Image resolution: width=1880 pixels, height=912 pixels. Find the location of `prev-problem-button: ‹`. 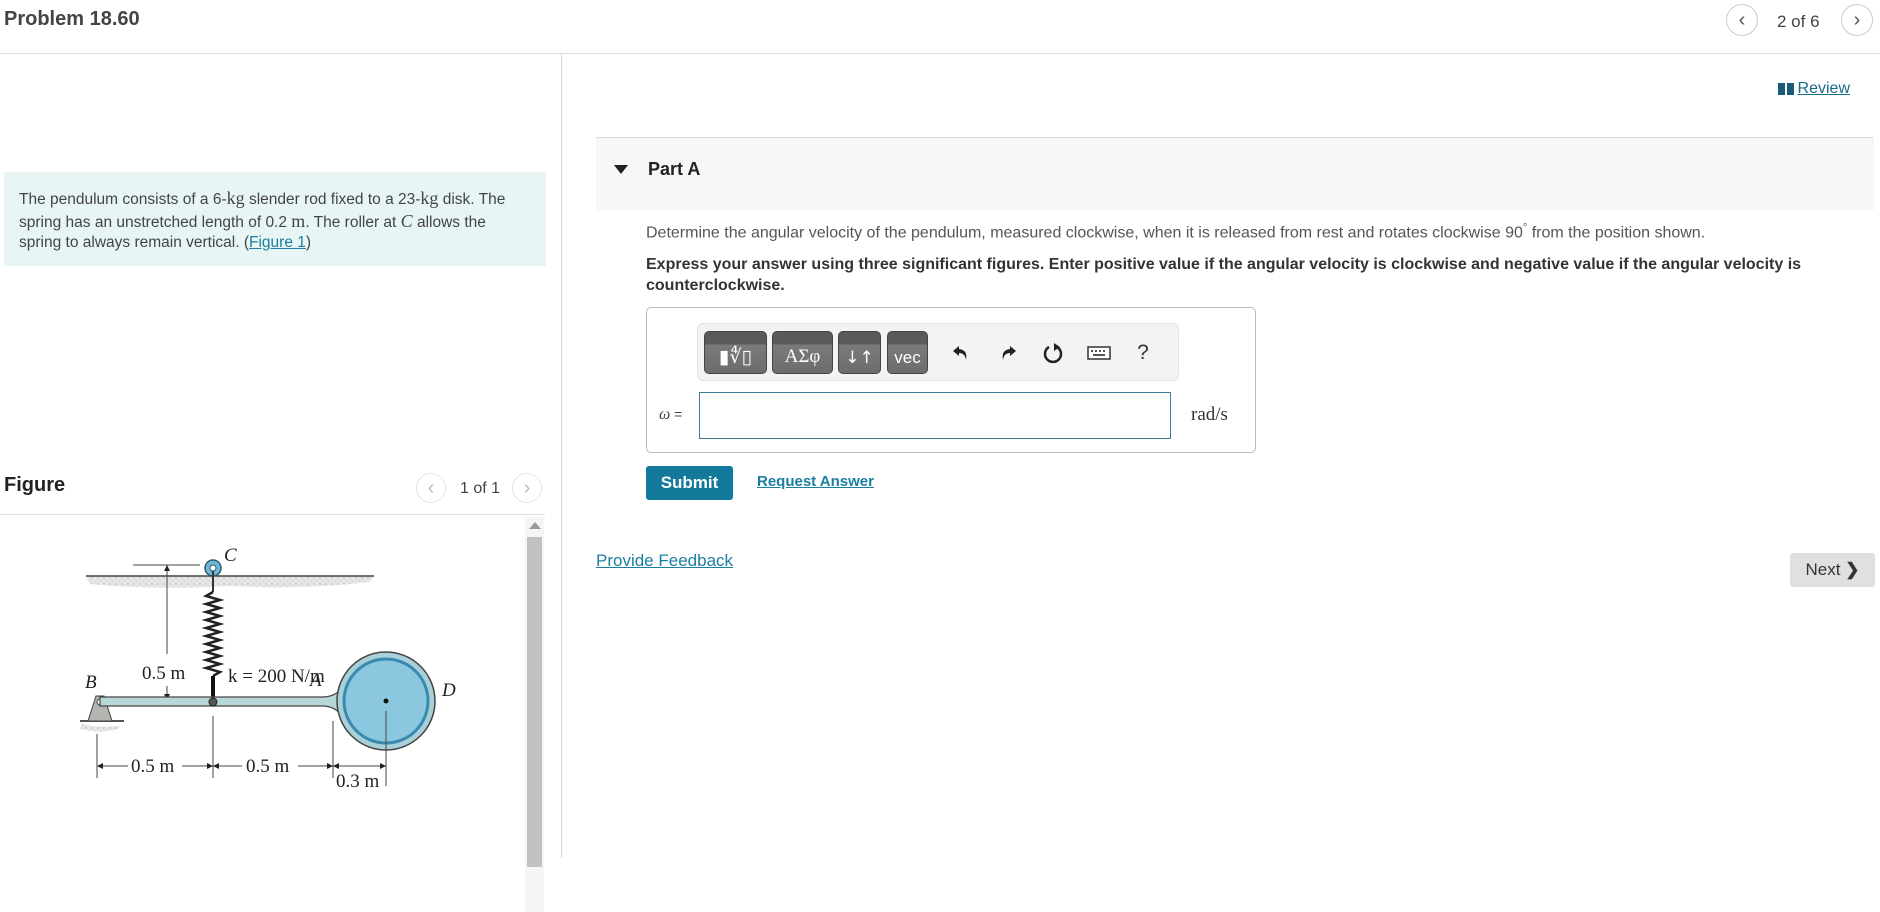

prev-problem-button: ‹ is located at coordinates (1742, 20).